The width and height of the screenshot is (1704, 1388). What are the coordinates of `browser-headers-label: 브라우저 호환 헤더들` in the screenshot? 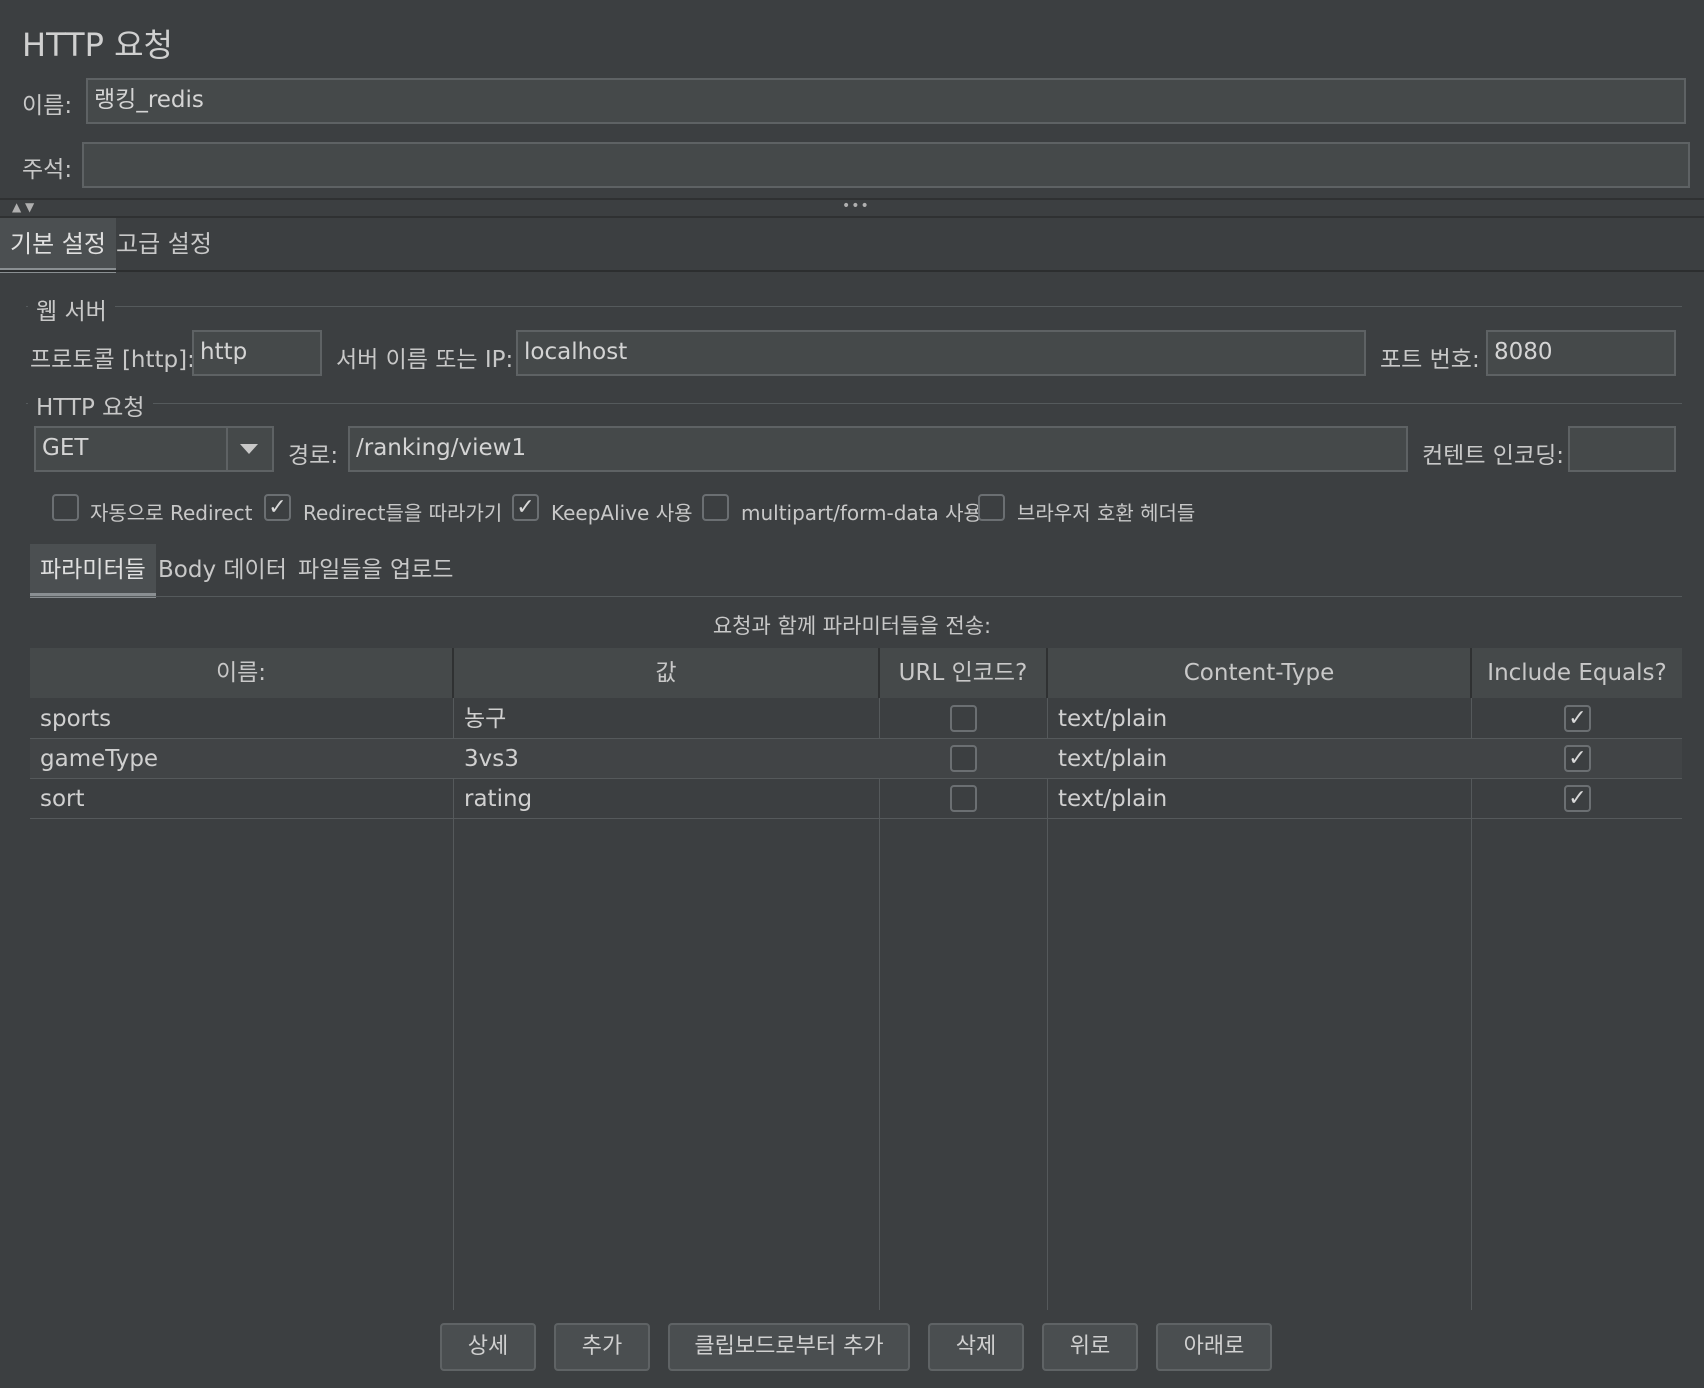 It's located at (1106, 513).